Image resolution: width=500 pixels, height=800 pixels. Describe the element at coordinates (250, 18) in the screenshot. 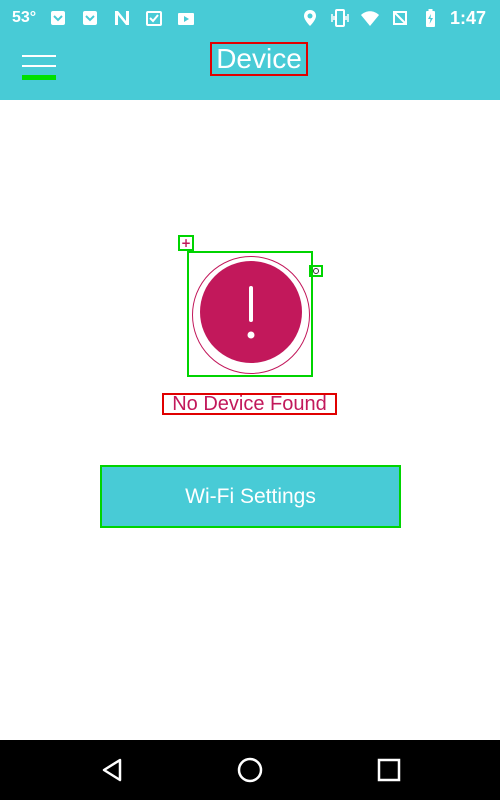

I see `status-bar: 53° 1:47` at that location.